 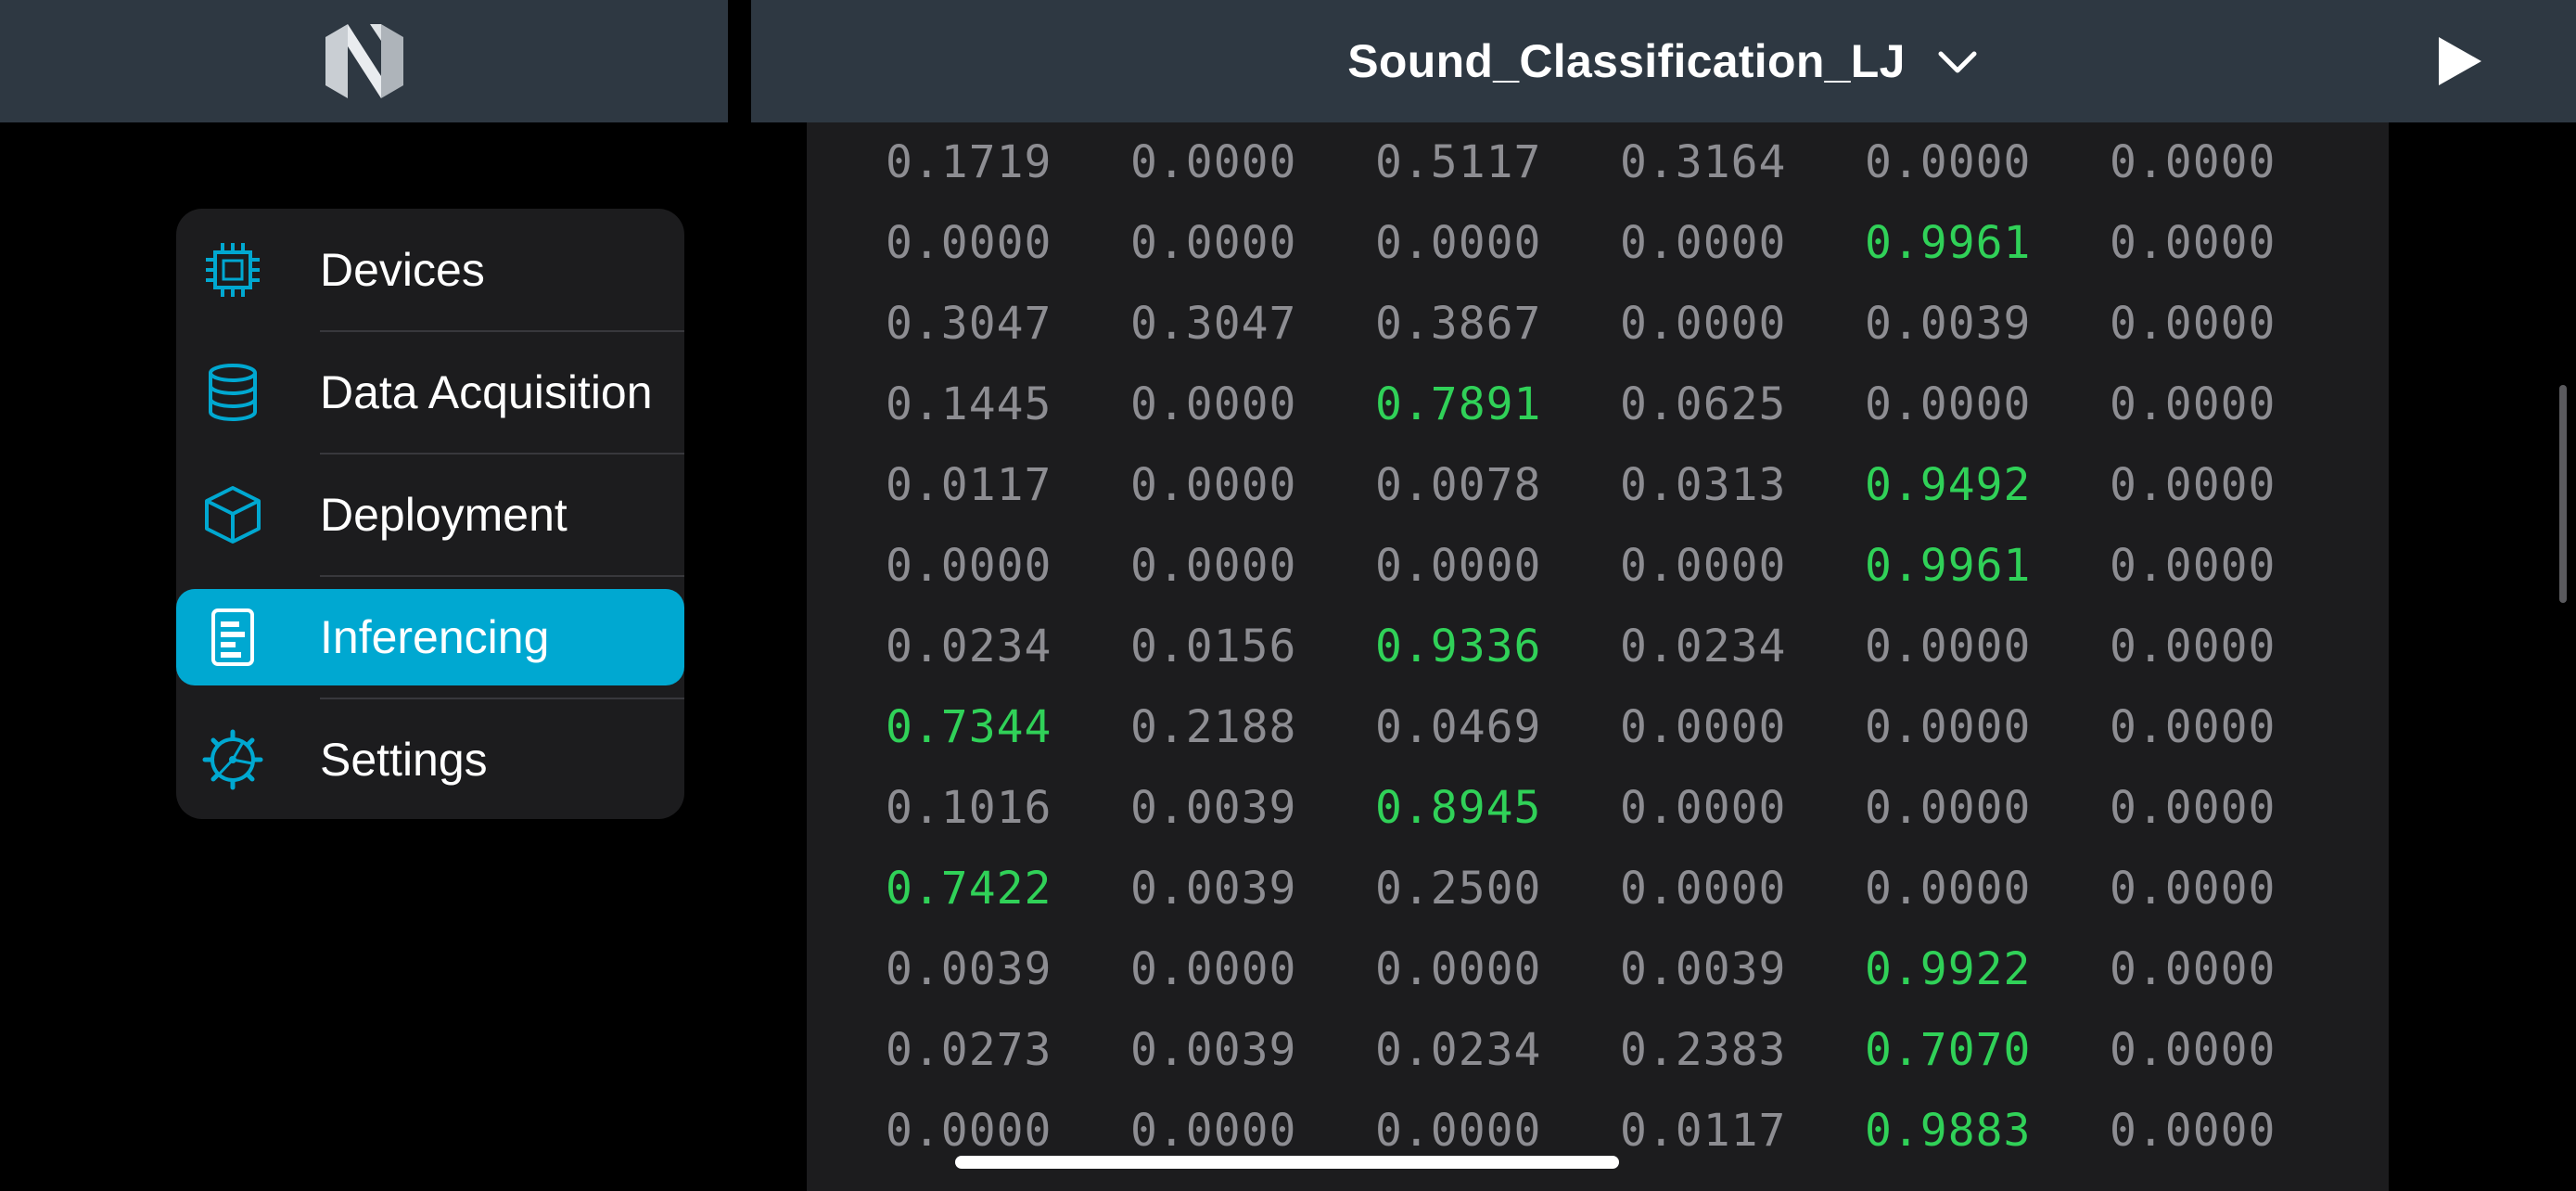 I want to click on table-row: 0.1016 0.0039 0.8945 0.0000 0.0000 0.0000, so click(x=1598, y=808).